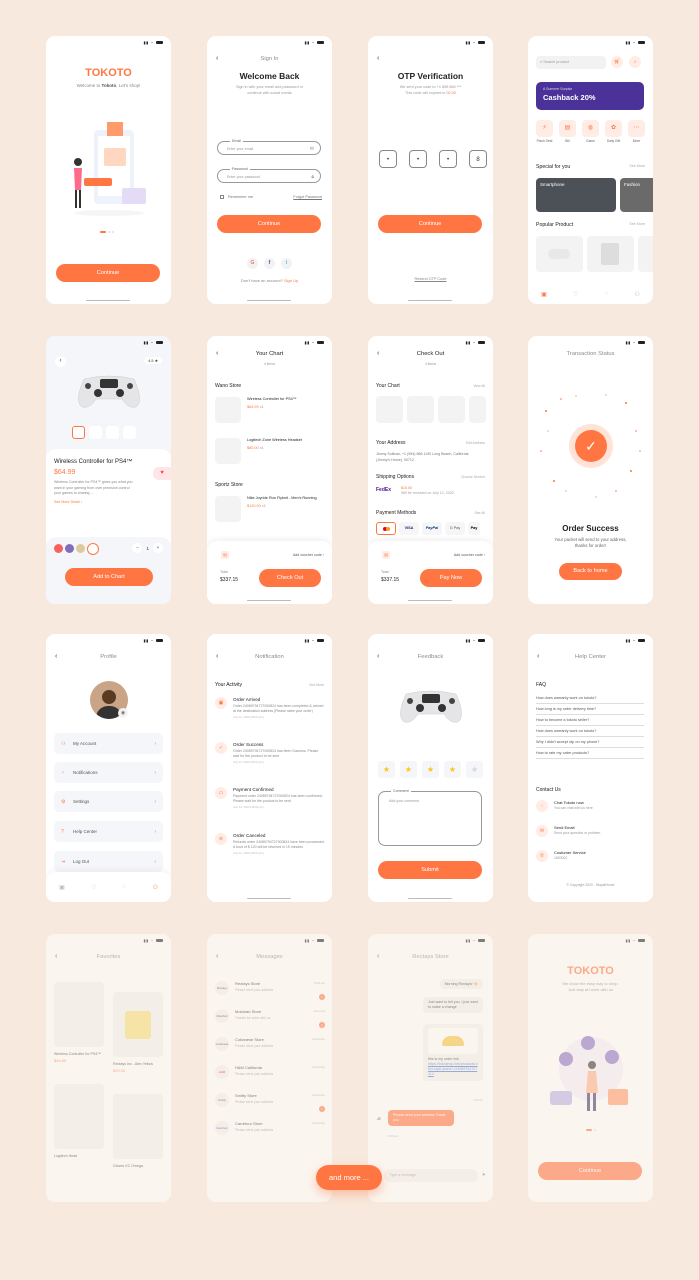  What do you see at coordinates (571, 62) in the screenshot?
I see `search-input: ⌕ Search product` at bounding box center [571, 62].